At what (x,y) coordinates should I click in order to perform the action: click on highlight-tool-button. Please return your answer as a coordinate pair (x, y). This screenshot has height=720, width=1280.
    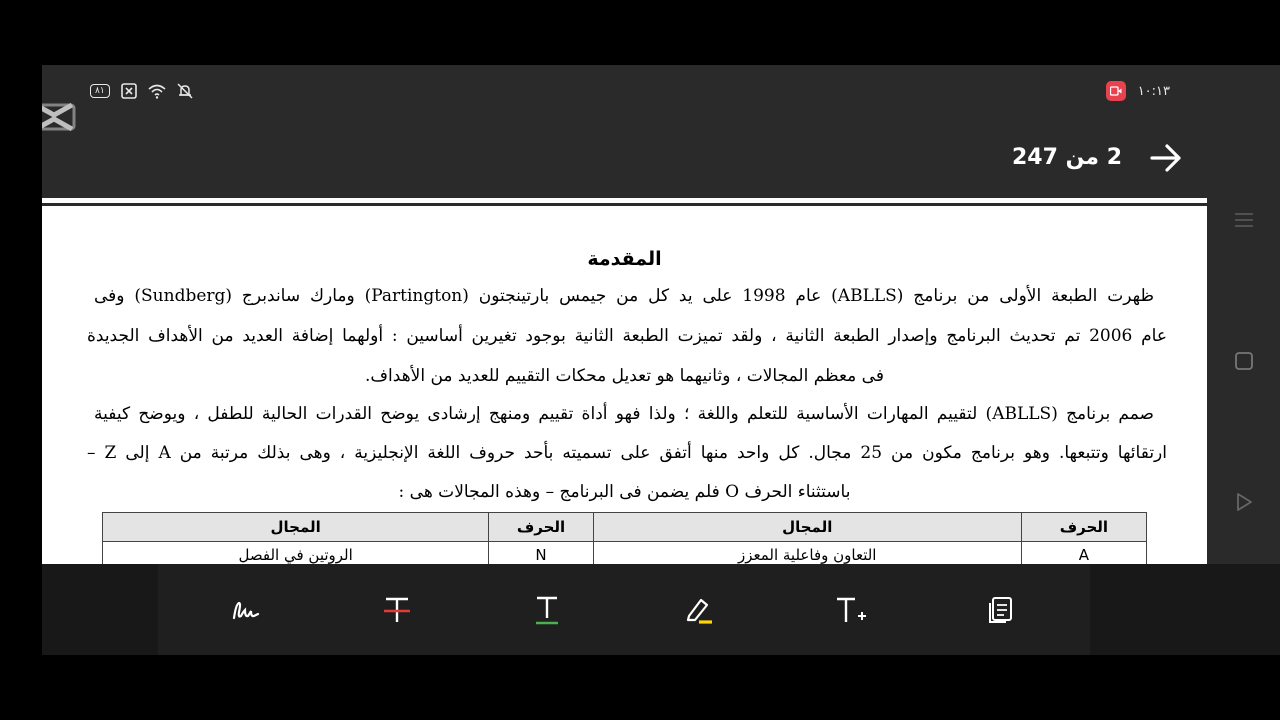
    Looking at the image, I should click on (698, 610).